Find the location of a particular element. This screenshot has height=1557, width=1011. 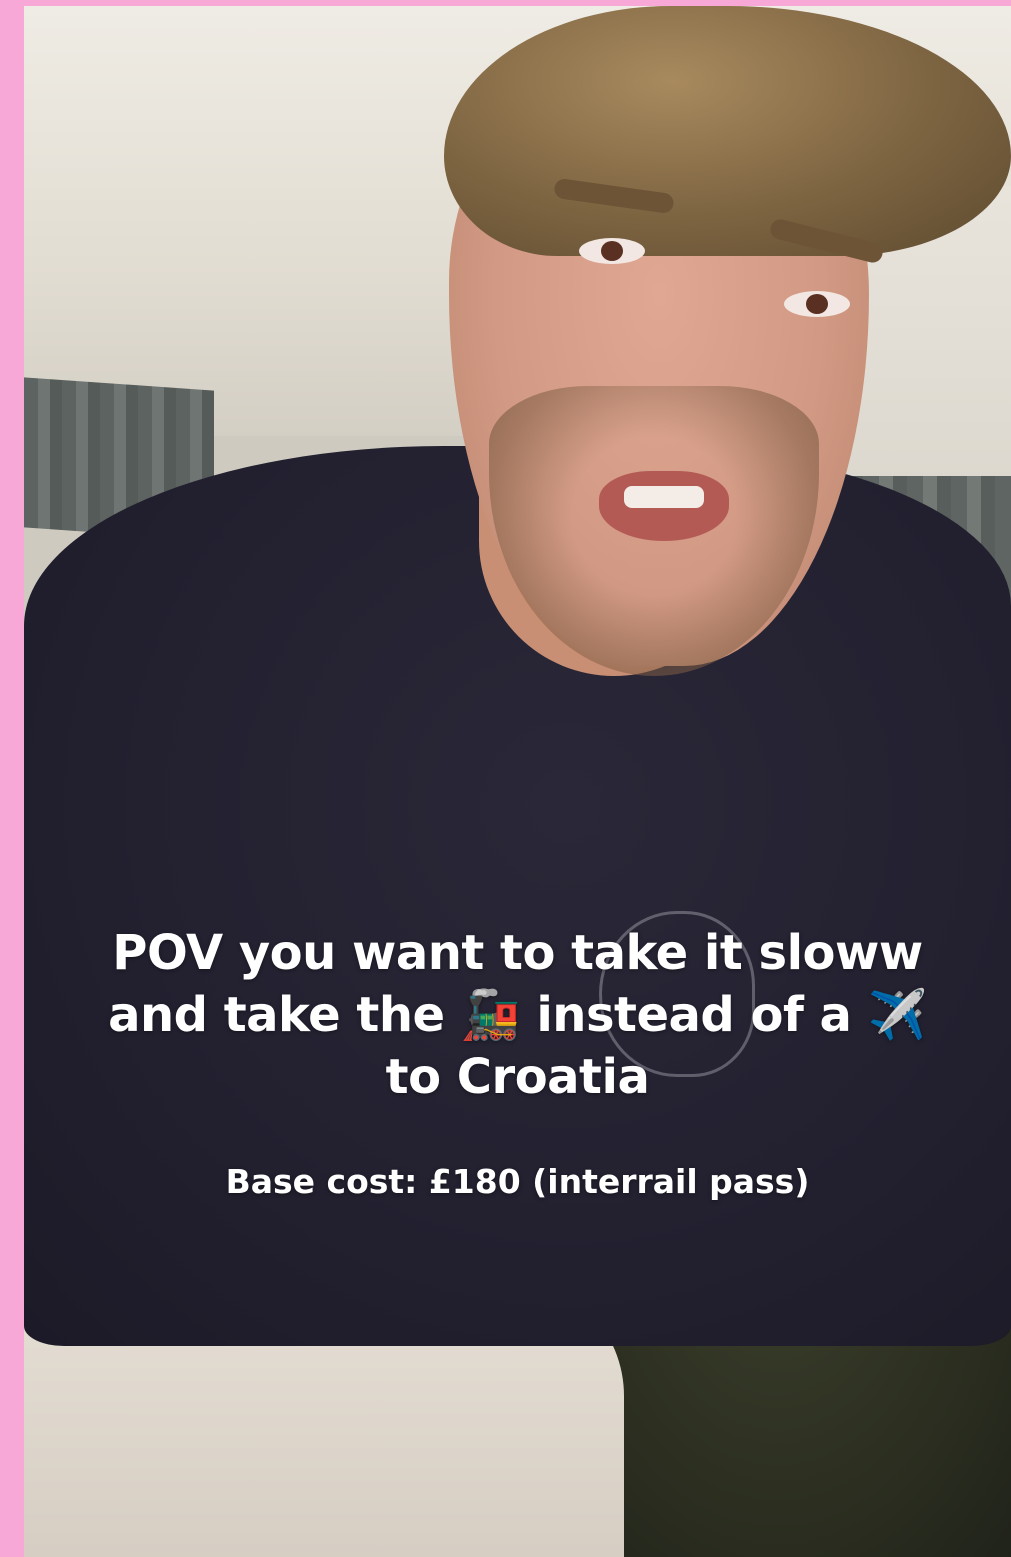

caption-line-1: POV you want to take it sloww is located at coordinates (517, 953).